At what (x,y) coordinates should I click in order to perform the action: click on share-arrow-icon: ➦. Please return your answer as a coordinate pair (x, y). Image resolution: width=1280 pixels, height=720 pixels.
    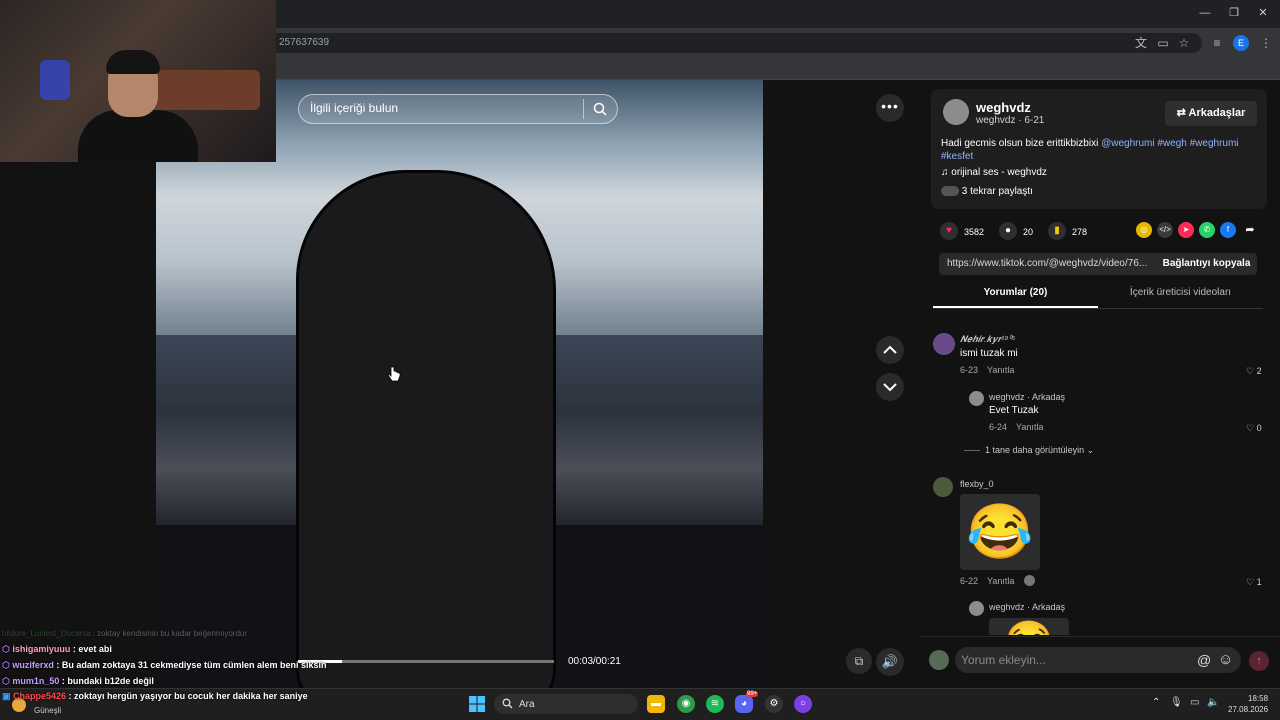
    Looking at the image, I should click on (1250, 230).